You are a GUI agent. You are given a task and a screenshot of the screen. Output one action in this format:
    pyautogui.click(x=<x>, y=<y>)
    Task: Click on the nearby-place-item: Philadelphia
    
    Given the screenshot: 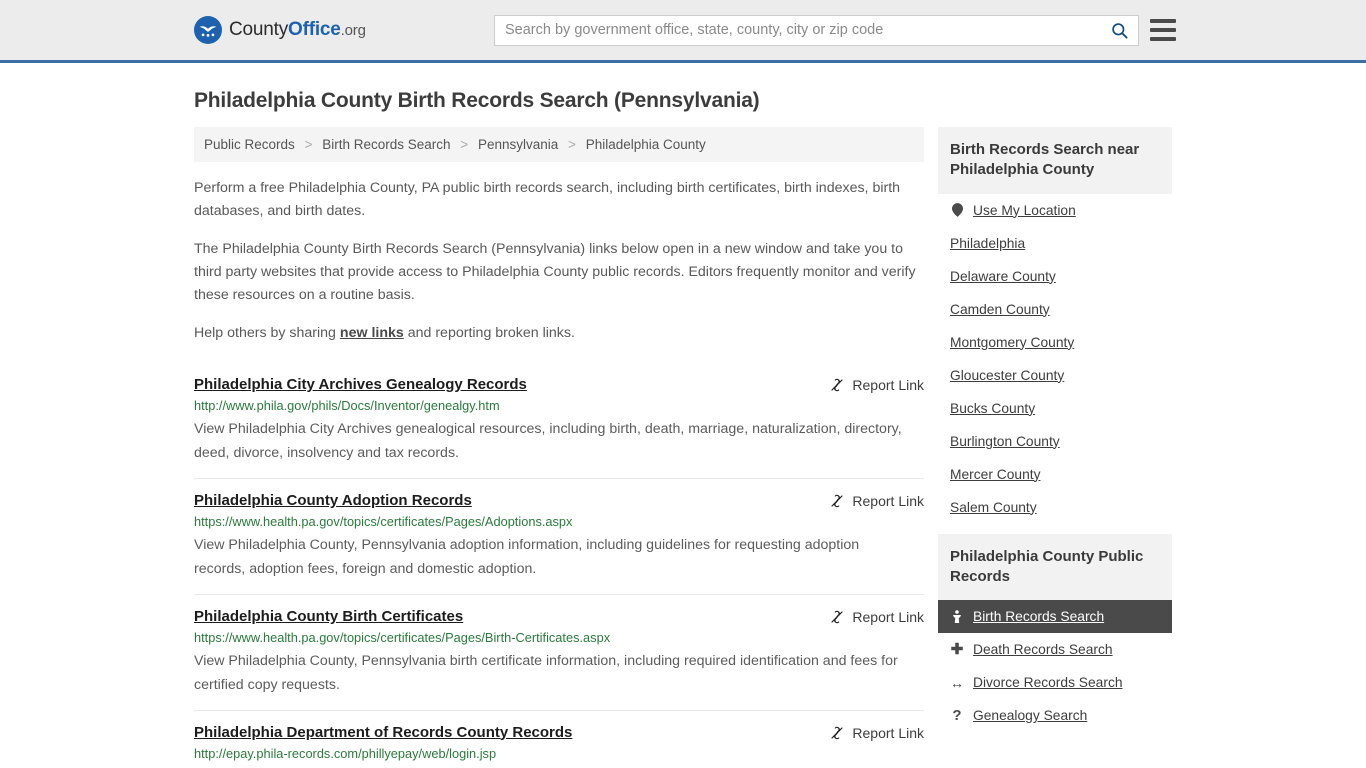 What is the action you would take?
    pyautogui.click(x=1055, y=243)
    